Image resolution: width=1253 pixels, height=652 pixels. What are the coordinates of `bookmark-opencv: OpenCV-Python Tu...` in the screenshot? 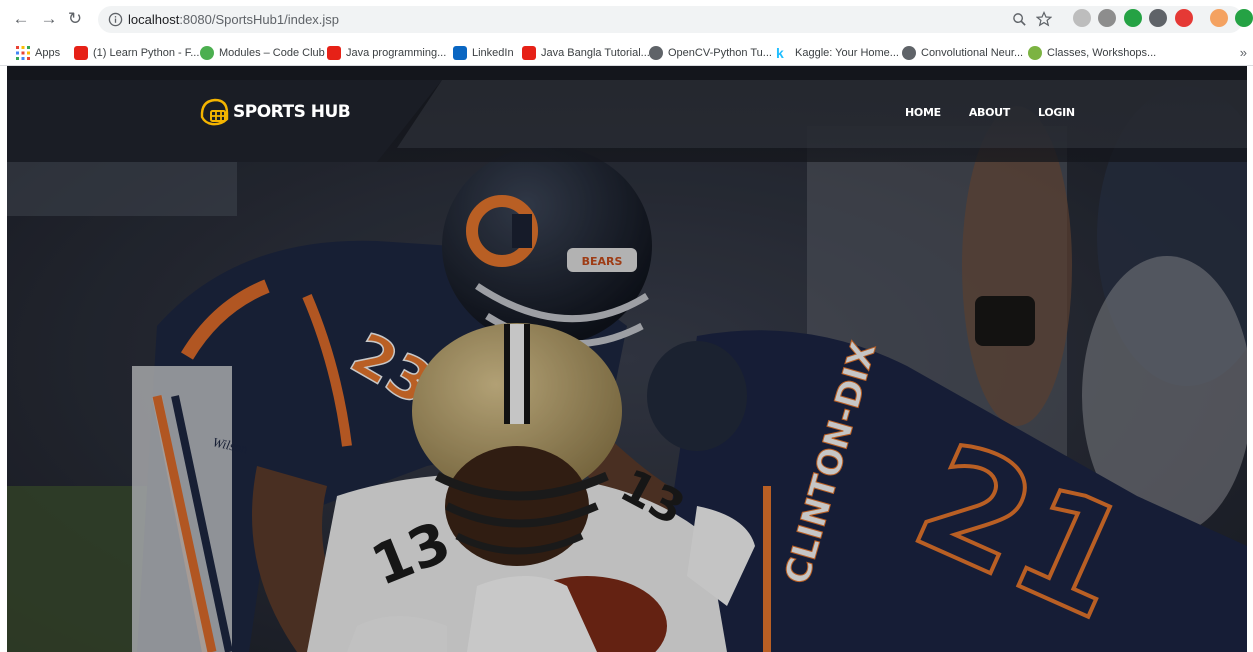 It's located at (710, 53).